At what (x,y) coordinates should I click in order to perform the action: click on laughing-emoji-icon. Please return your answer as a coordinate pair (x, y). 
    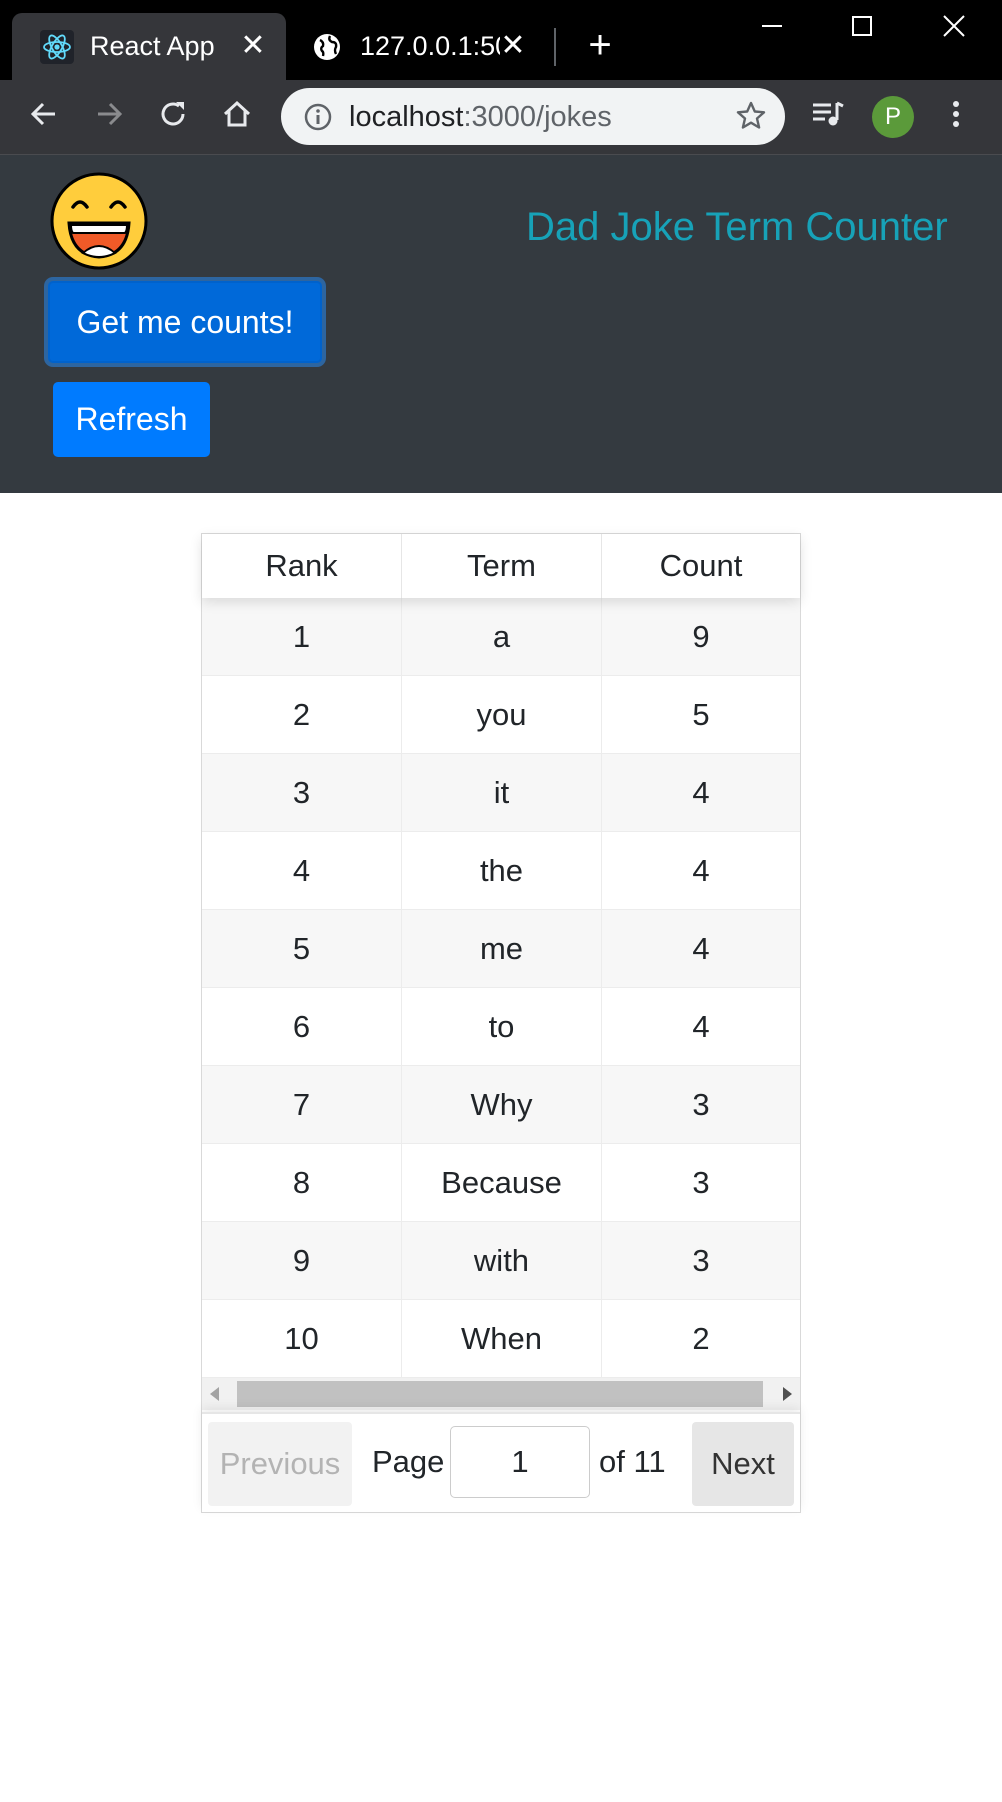
    Looking at the image, I should click on (99, 221).